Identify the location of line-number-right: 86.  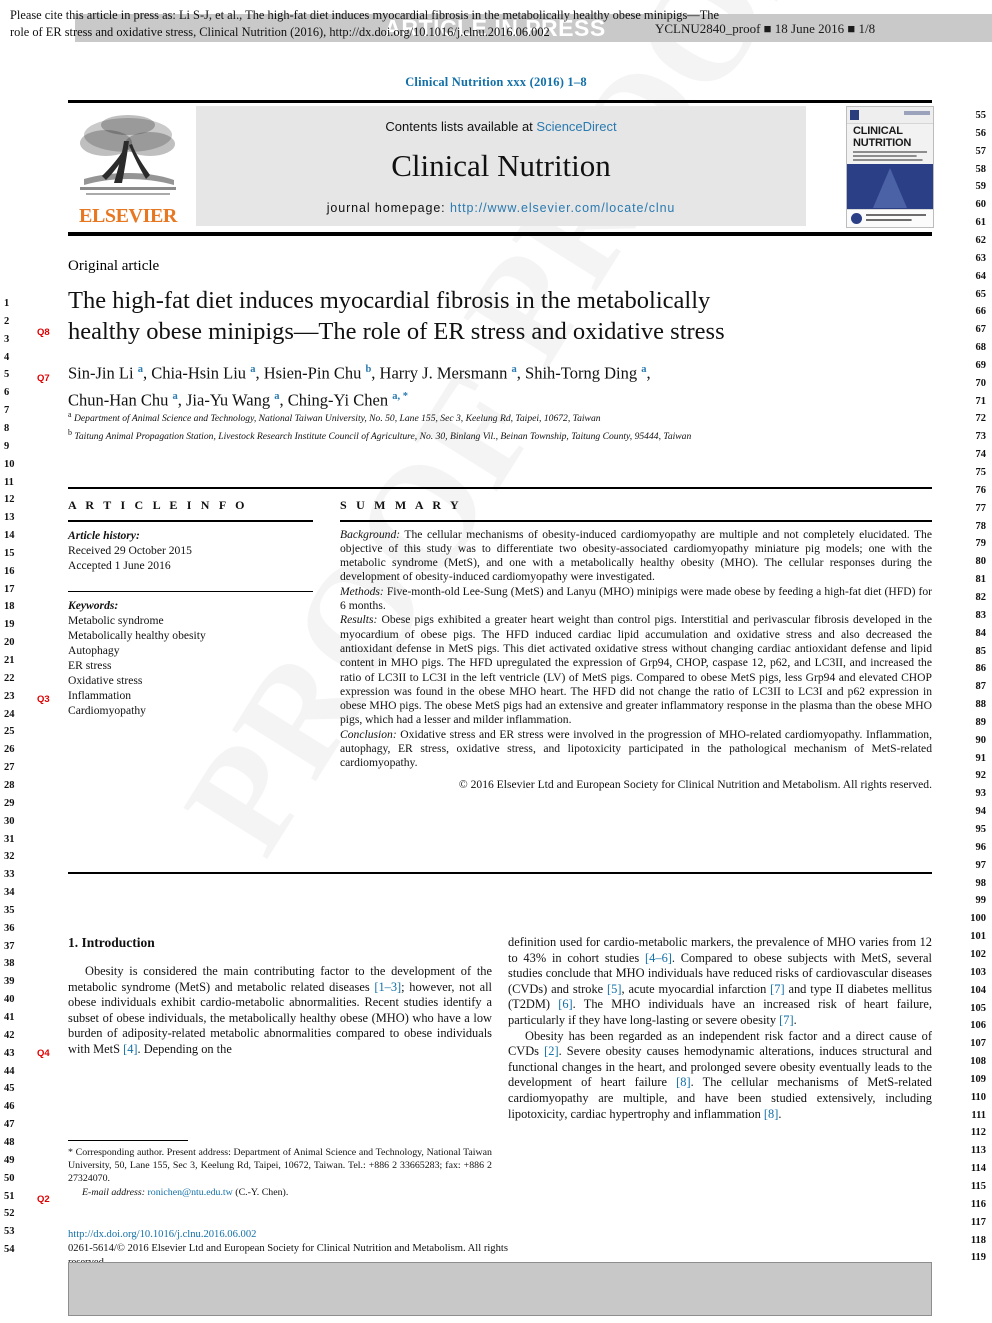
(981, 669).